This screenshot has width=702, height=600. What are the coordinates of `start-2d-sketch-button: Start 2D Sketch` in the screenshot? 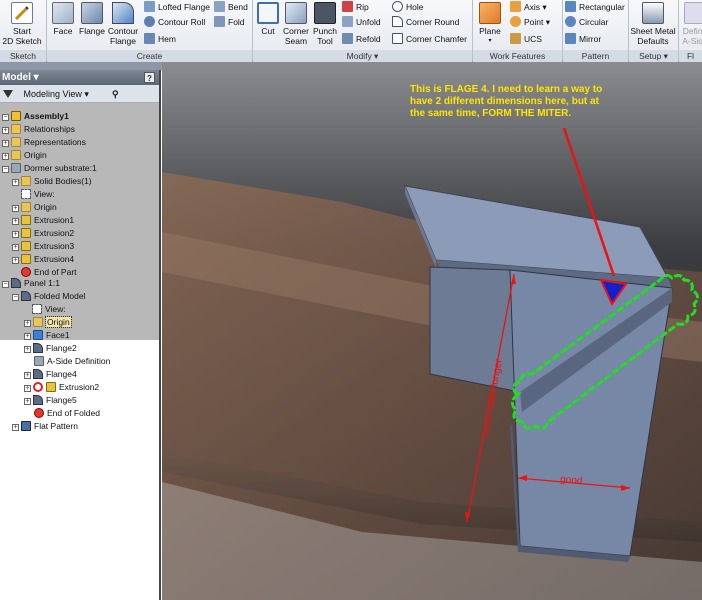 It's located at (22, 24).